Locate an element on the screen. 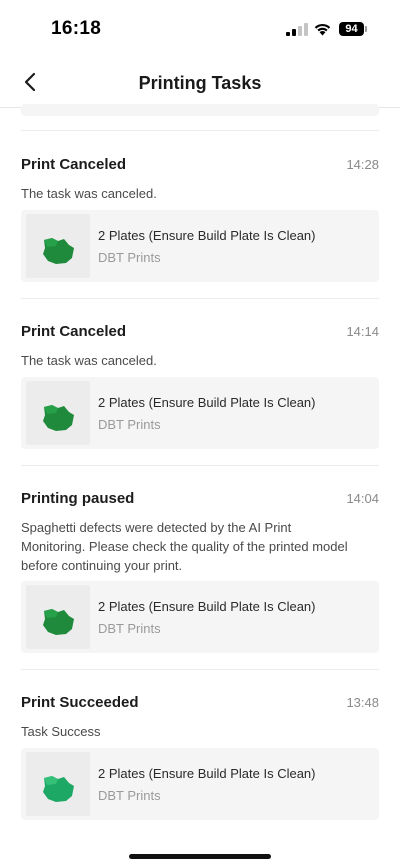 This screenshot has height=867, width=400. task-description: Task Success is located at coordinates (61, 731).